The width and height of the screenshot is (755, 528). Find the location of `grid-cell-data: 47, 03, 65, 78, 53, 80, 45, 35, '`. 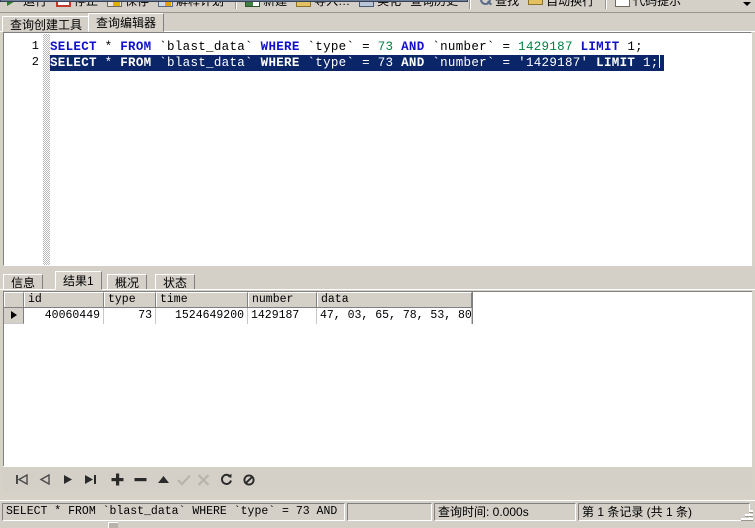

grid-cell-data: 47, 03, 65, 78, 53, 80, 45, 35, ' is located at coordinates (394, 316).